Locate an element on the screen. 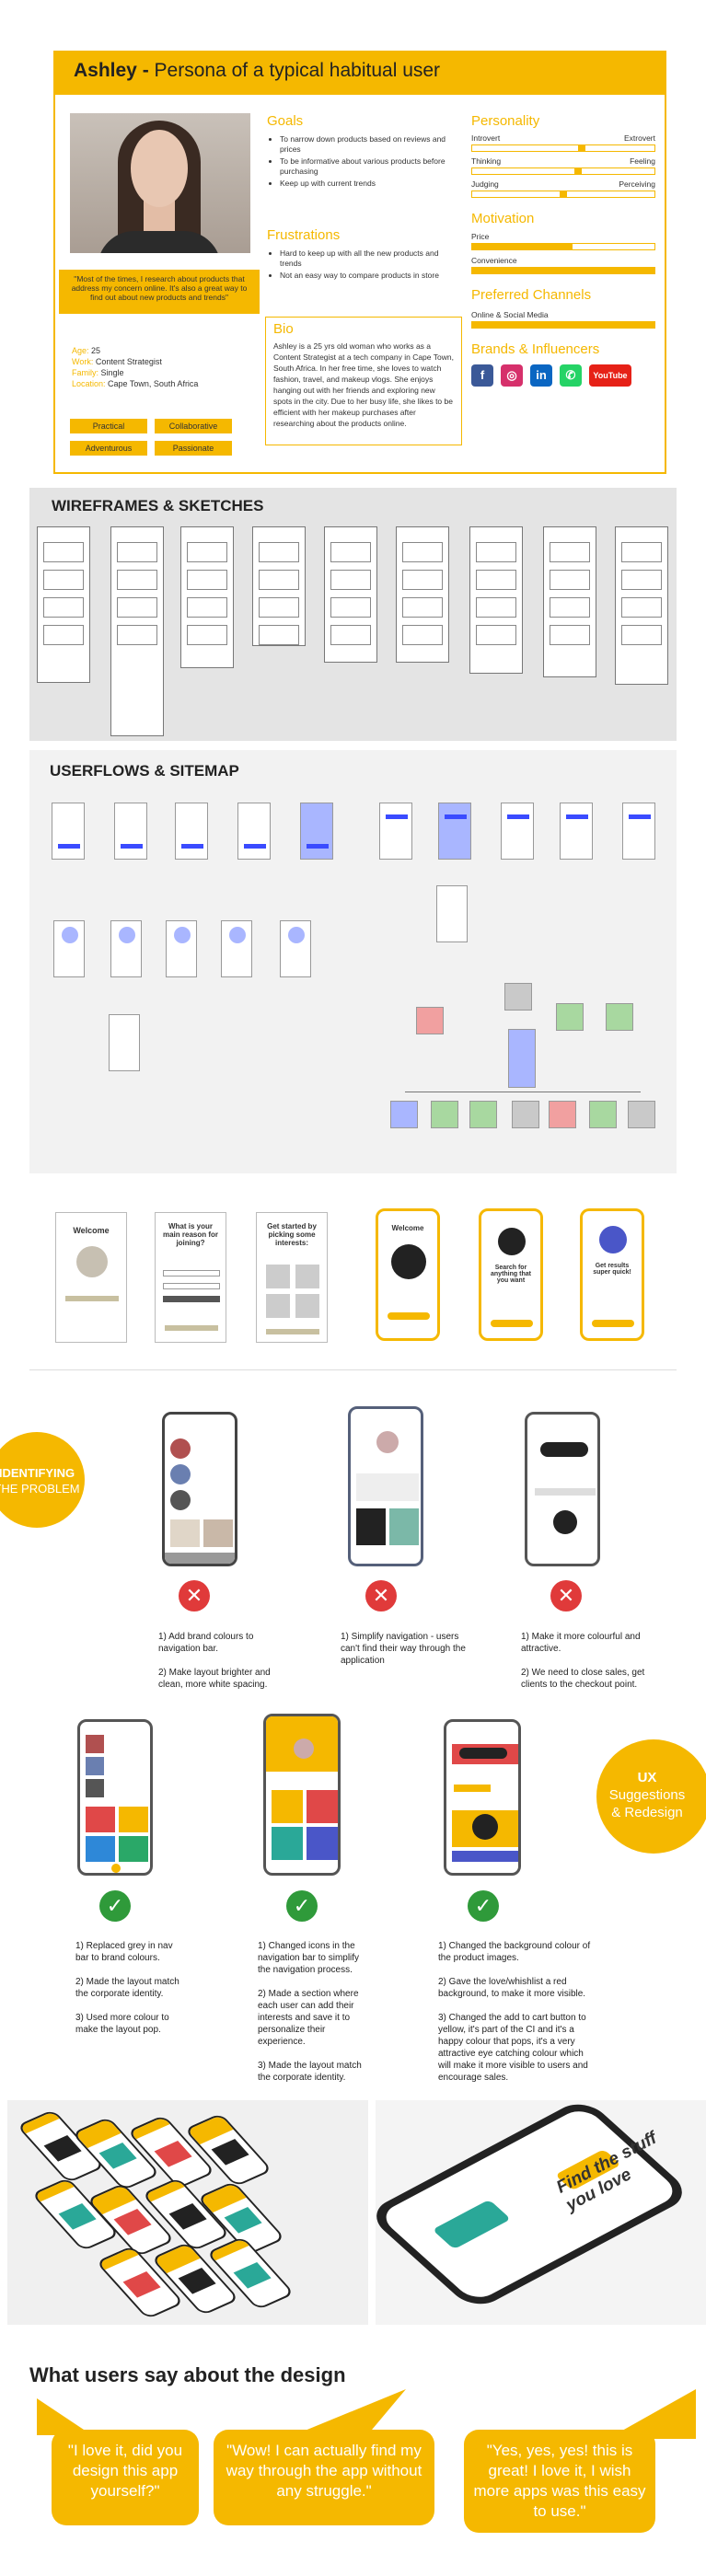  motivation-label: Price is located at coordinates (480, 237).